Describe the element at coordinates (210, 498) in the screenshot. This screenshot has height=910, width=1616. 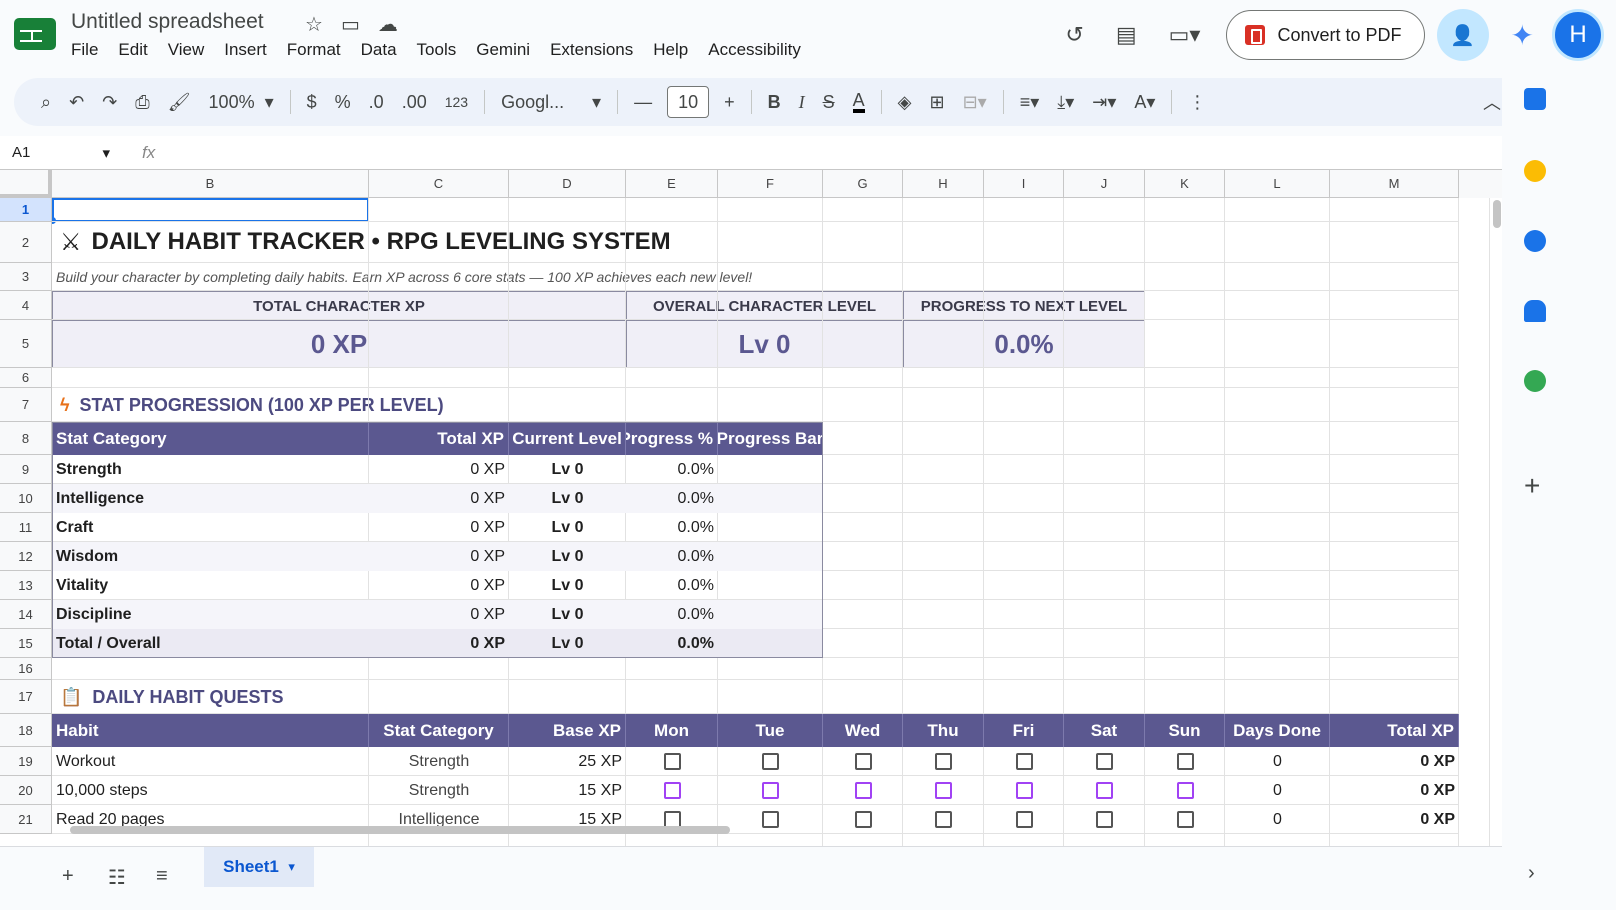
I see `stat-name-cell: Intelligence` at that location.